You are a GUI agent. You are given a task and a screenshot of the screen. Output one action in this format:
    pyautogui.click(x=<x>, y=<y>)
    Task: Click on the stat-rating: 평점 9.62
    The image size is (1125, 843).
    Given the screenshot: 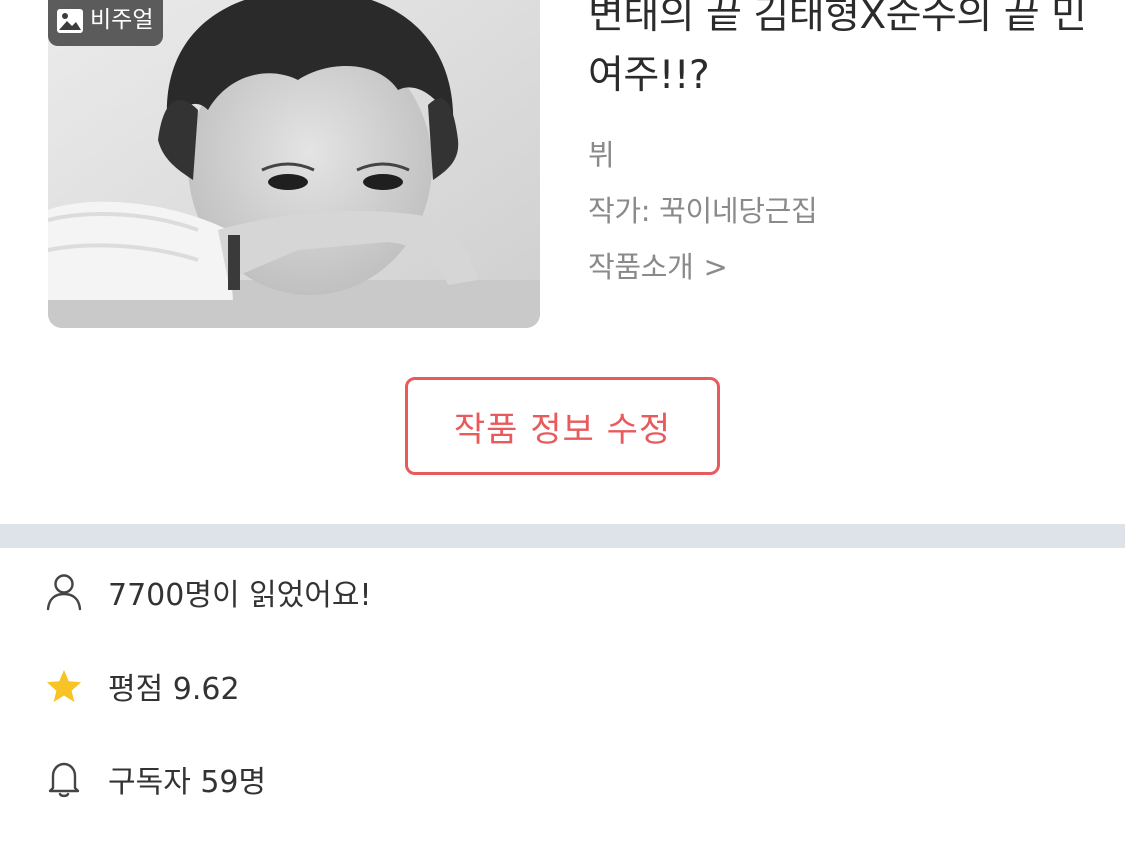 What is the action you would take?
    pyautogui.click(x=143, y=686)
    